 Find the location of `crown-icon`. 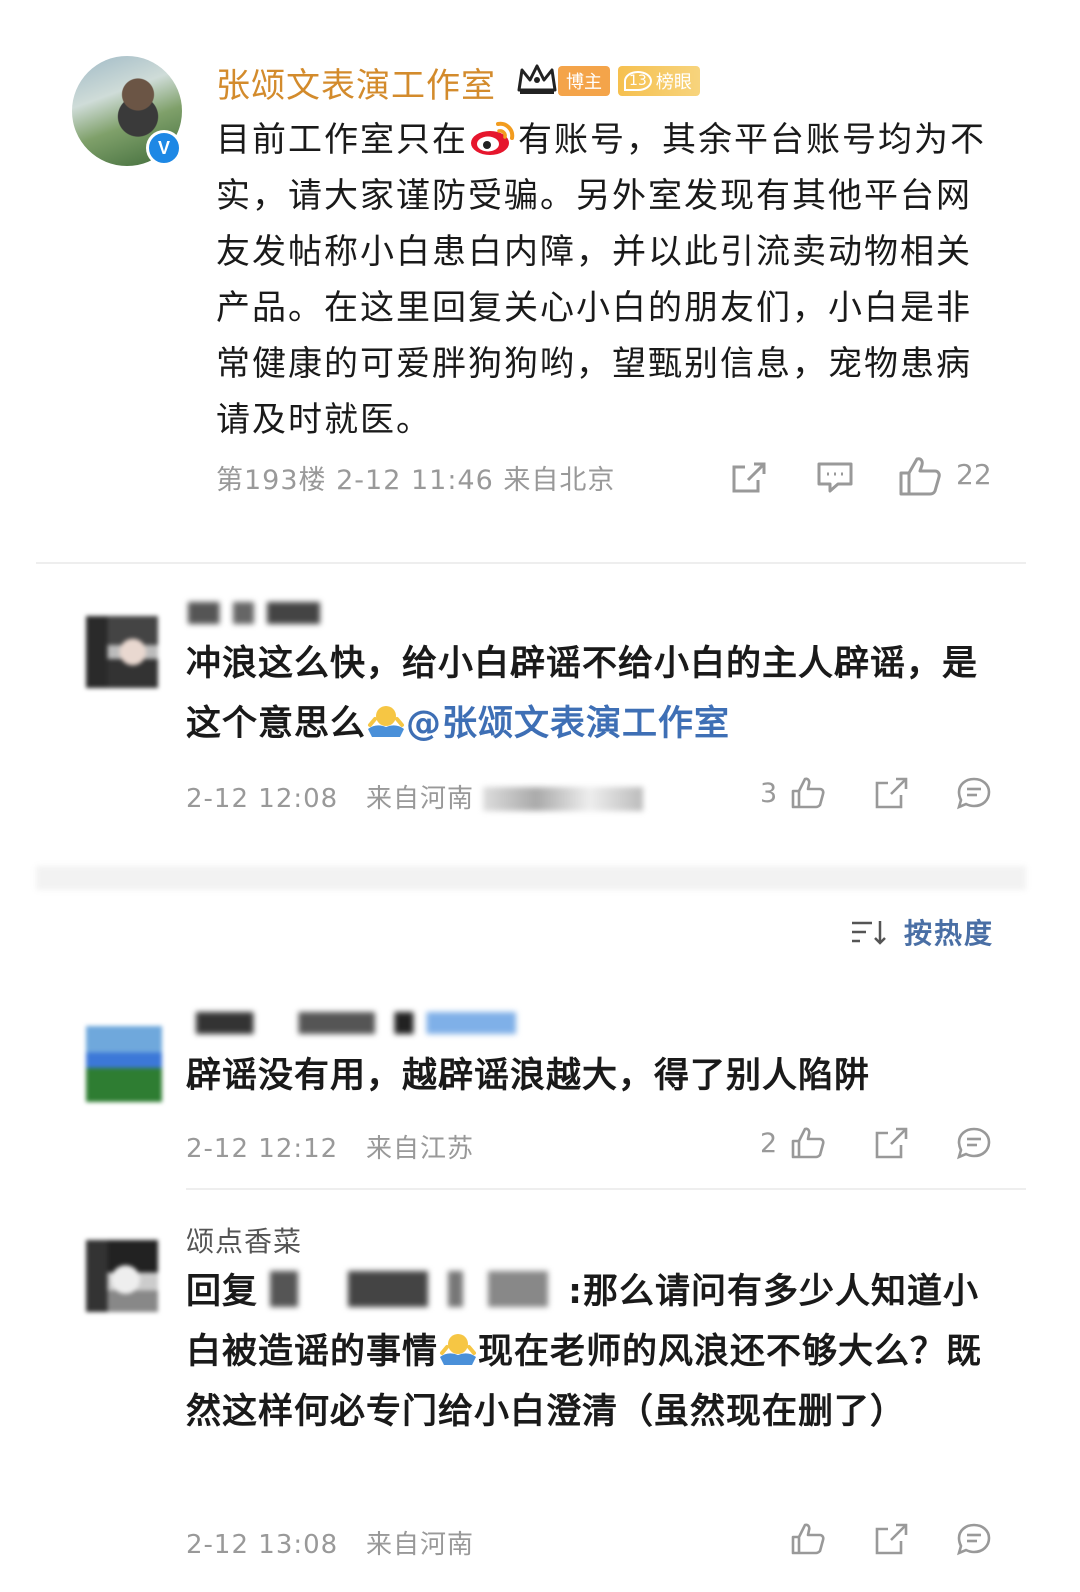

crown-icon is located at coordinates (537, 79).